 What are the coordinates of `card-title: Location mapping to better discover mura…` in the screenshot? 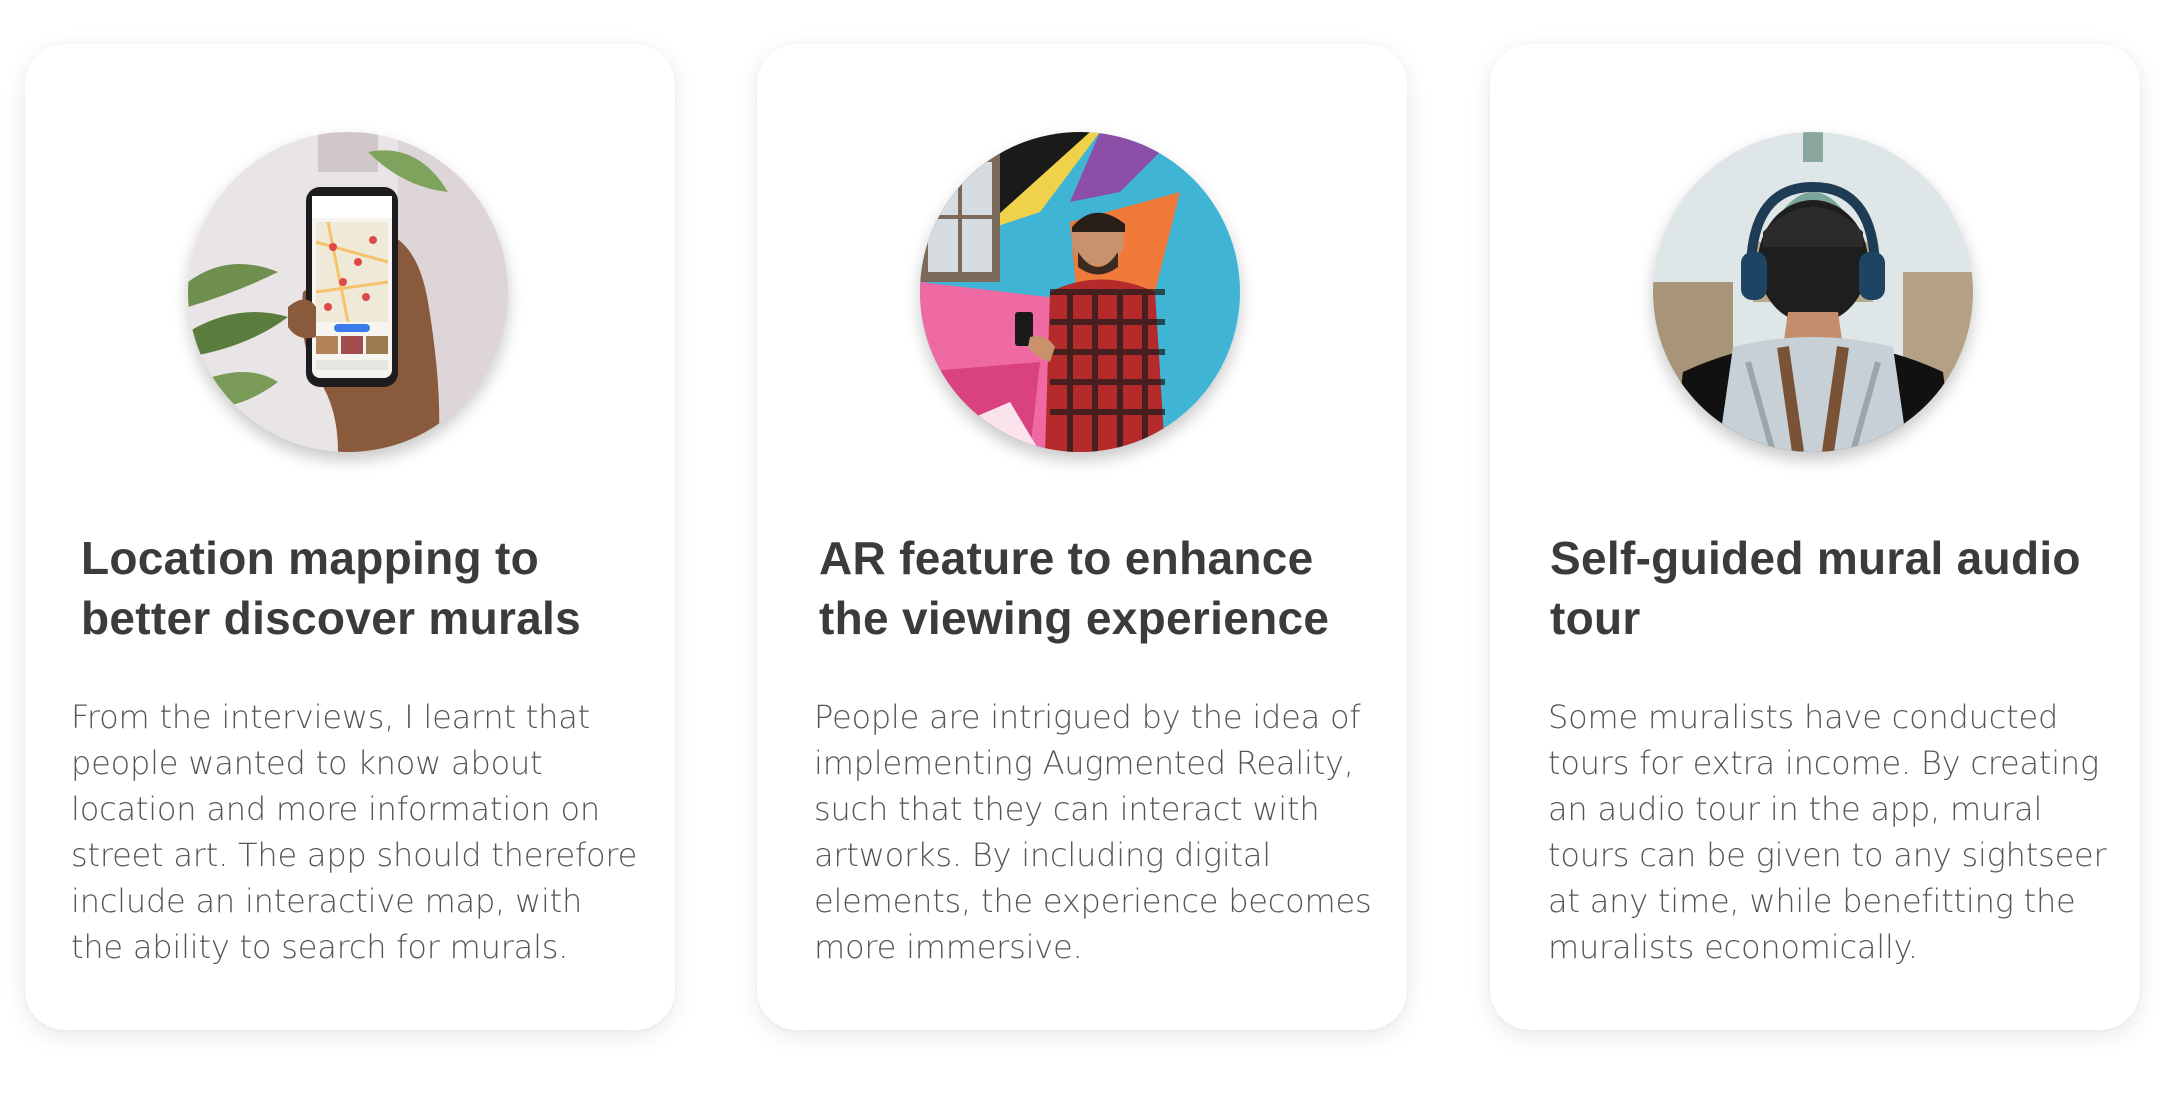 It's located at (331, 588).